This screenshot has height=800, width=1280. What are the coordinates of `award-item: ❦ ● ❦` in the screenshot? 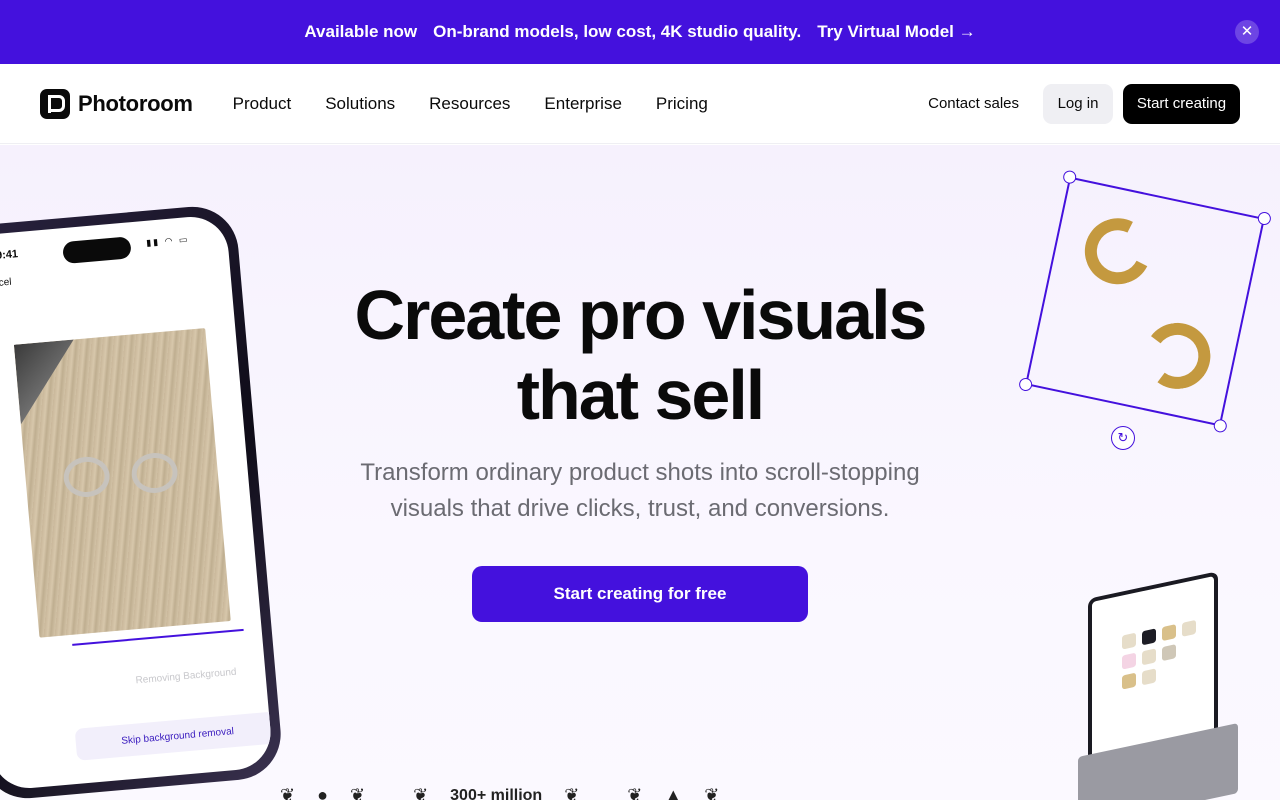 It's located at (322, 792).